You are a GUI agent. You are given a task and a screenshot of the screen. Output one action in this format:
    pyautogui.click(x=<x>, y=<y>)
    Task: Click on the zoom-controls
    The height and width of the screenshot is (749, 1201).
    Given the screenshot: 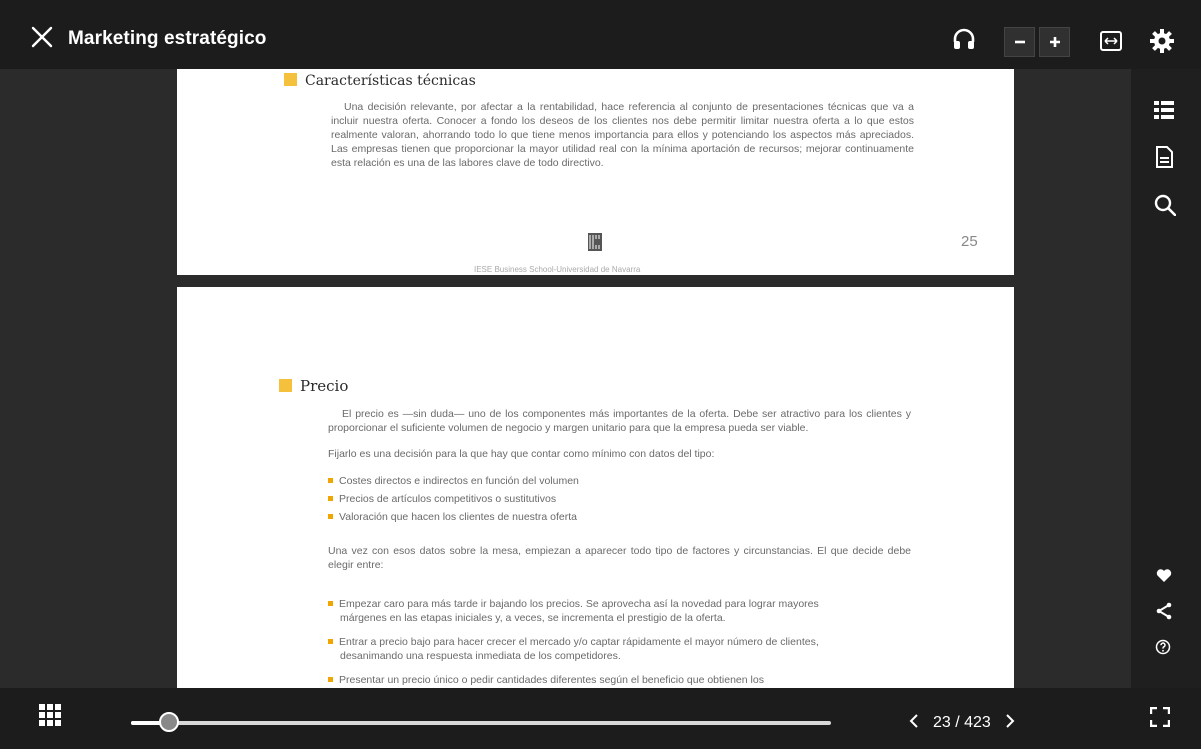 What is the action you would take?
    pyautogui.click(x=1039, y=42)
    